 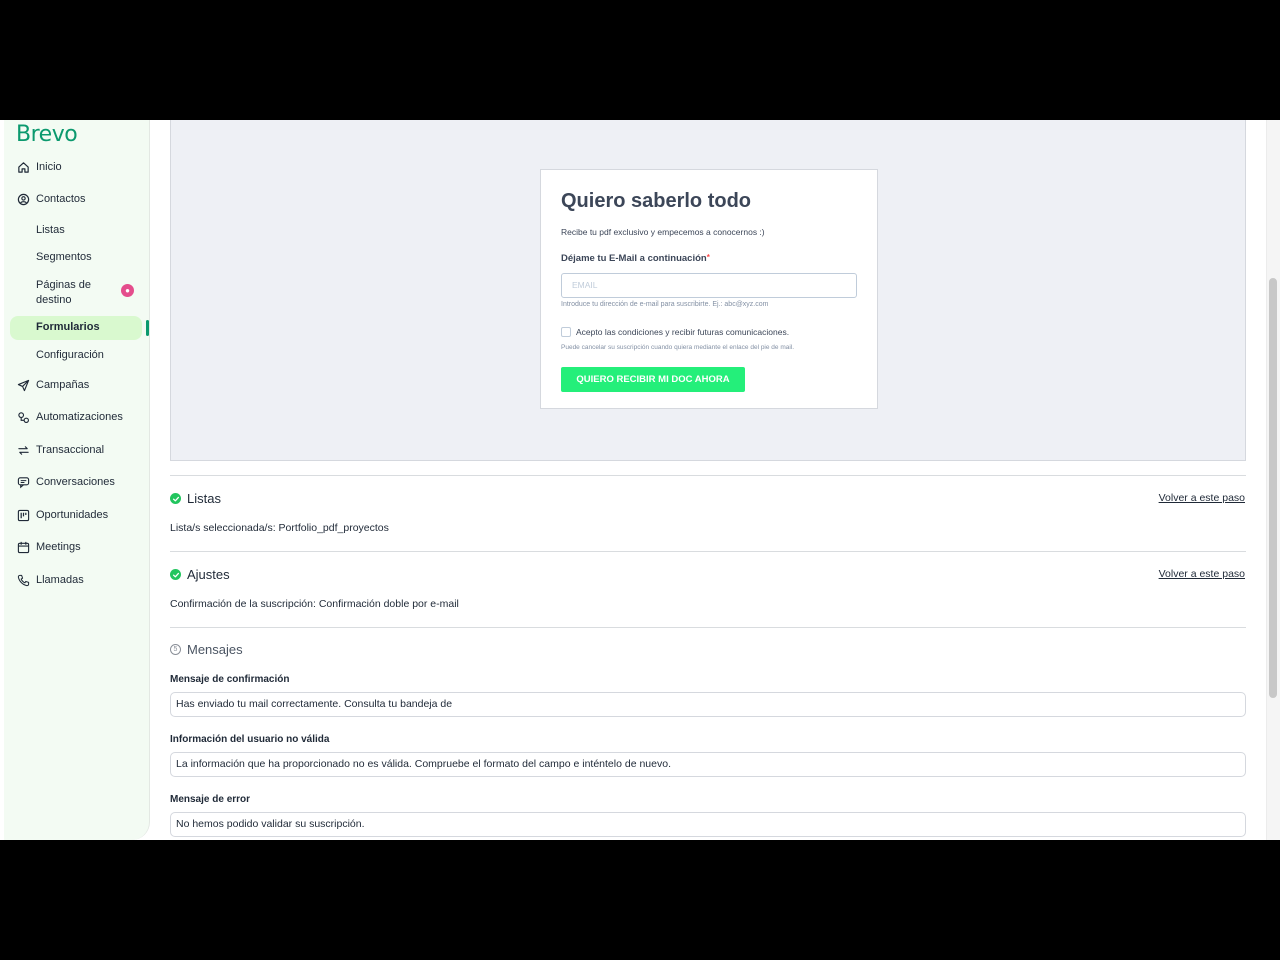 I want to click on sidebar-item-label: Transaccional, so click(x=70, y=450).